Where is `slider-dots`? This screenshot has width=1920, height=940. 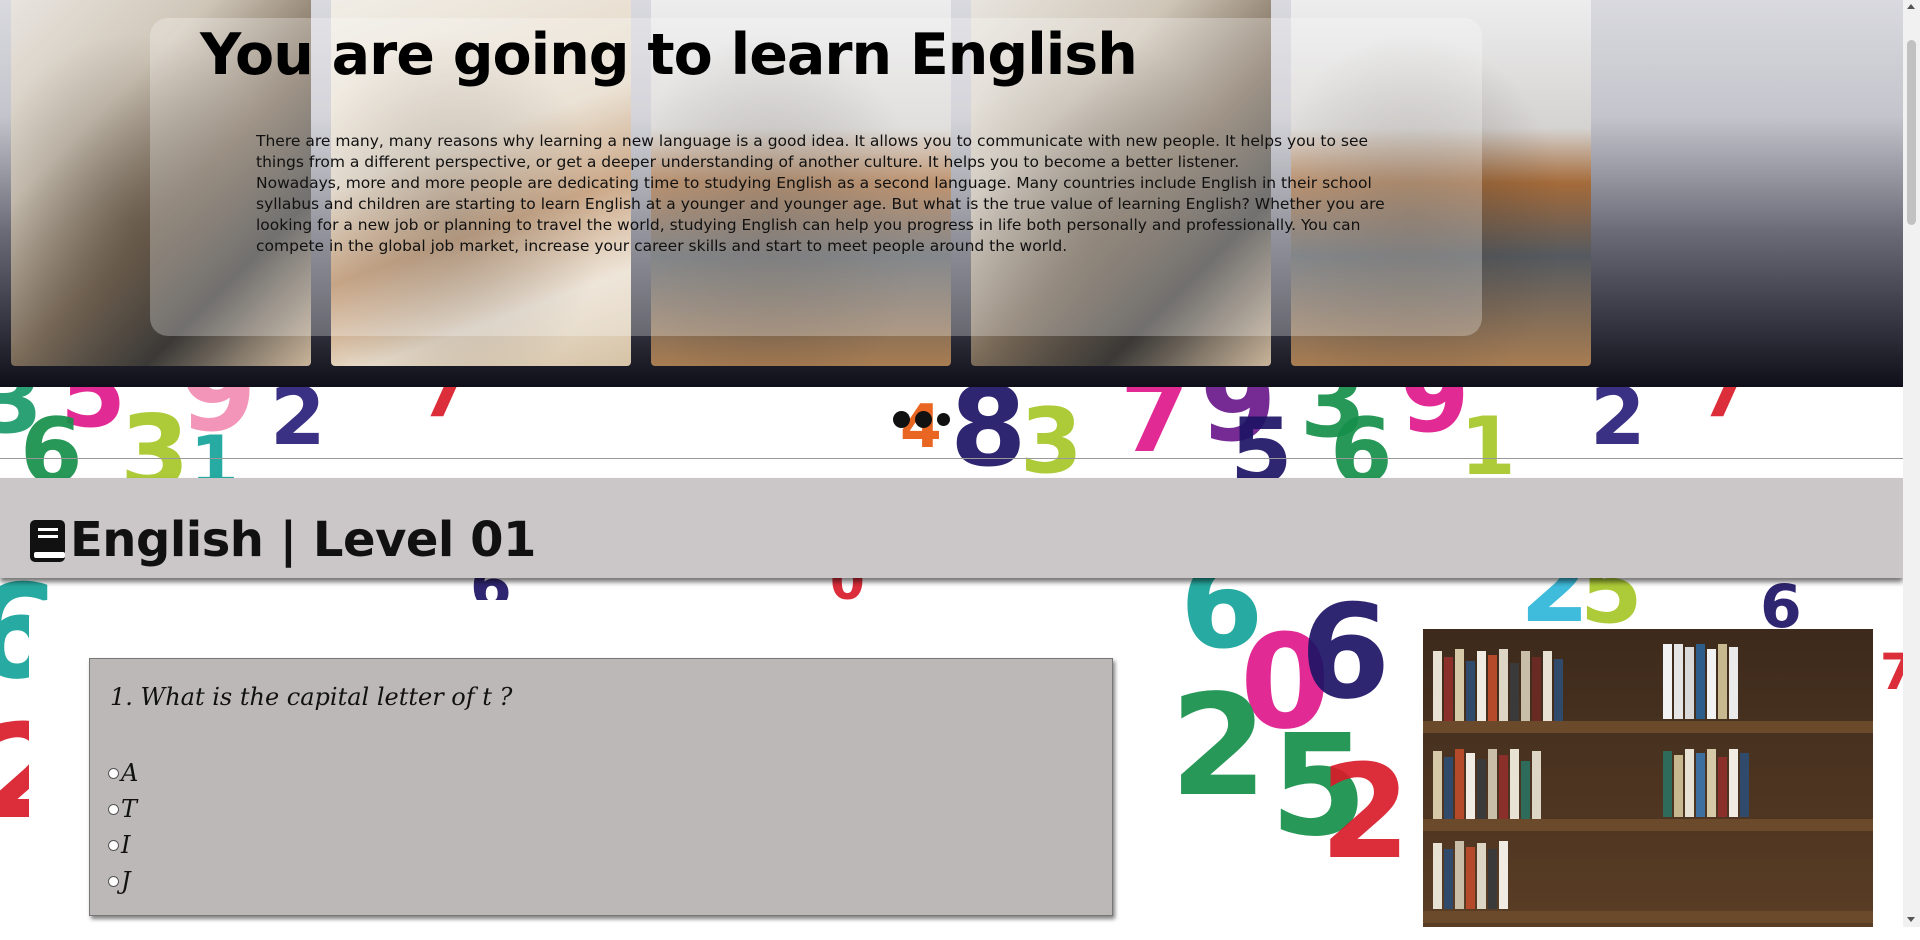
slider-dots is located at coordinates (921, 419).